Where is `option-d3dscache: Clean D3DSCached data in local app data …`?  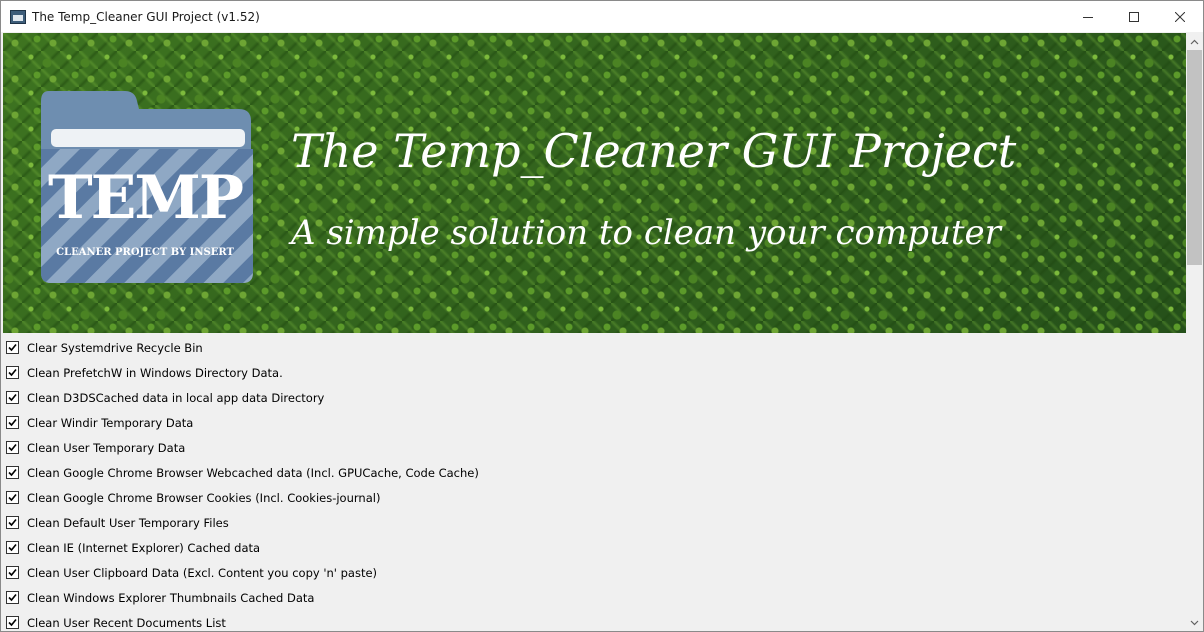
option-d3dscache: Clean D3DSCached data in local app data … is located at coordinates (594, 397).